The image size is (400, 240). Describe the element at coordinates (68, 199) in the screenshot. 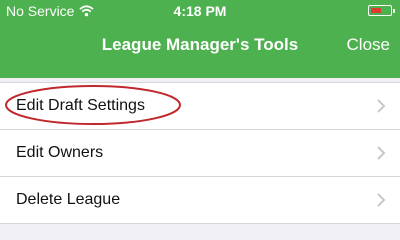

I see `list-item-label: Delete League` at that location.